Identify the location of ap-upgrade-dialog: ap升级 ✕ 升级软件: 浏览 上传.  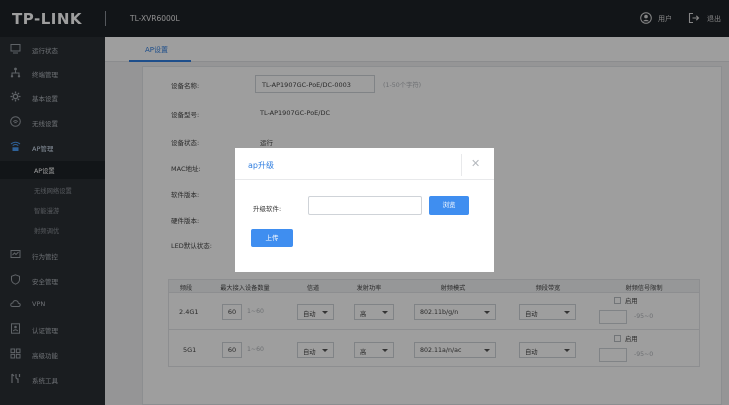
(364, 210).